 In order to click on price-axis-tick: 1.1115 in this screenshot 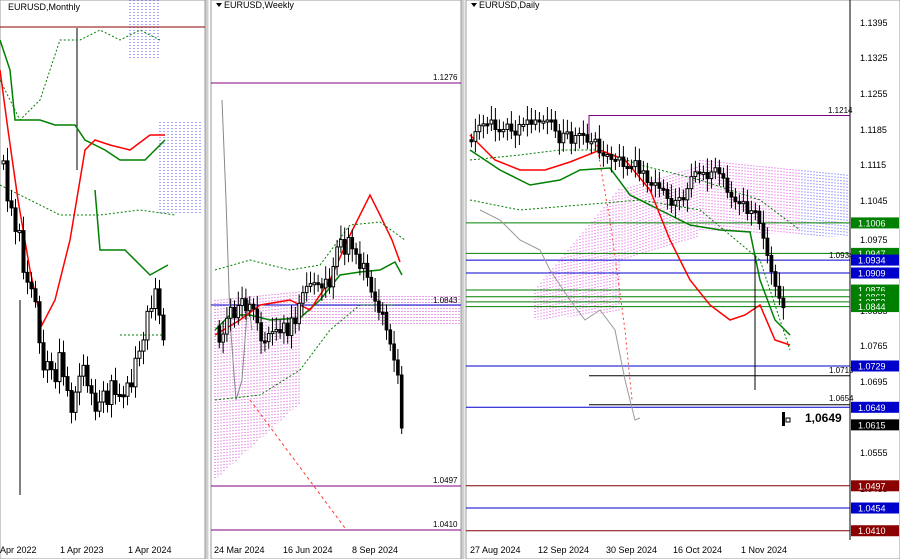, I will do `click(873, 165)`.